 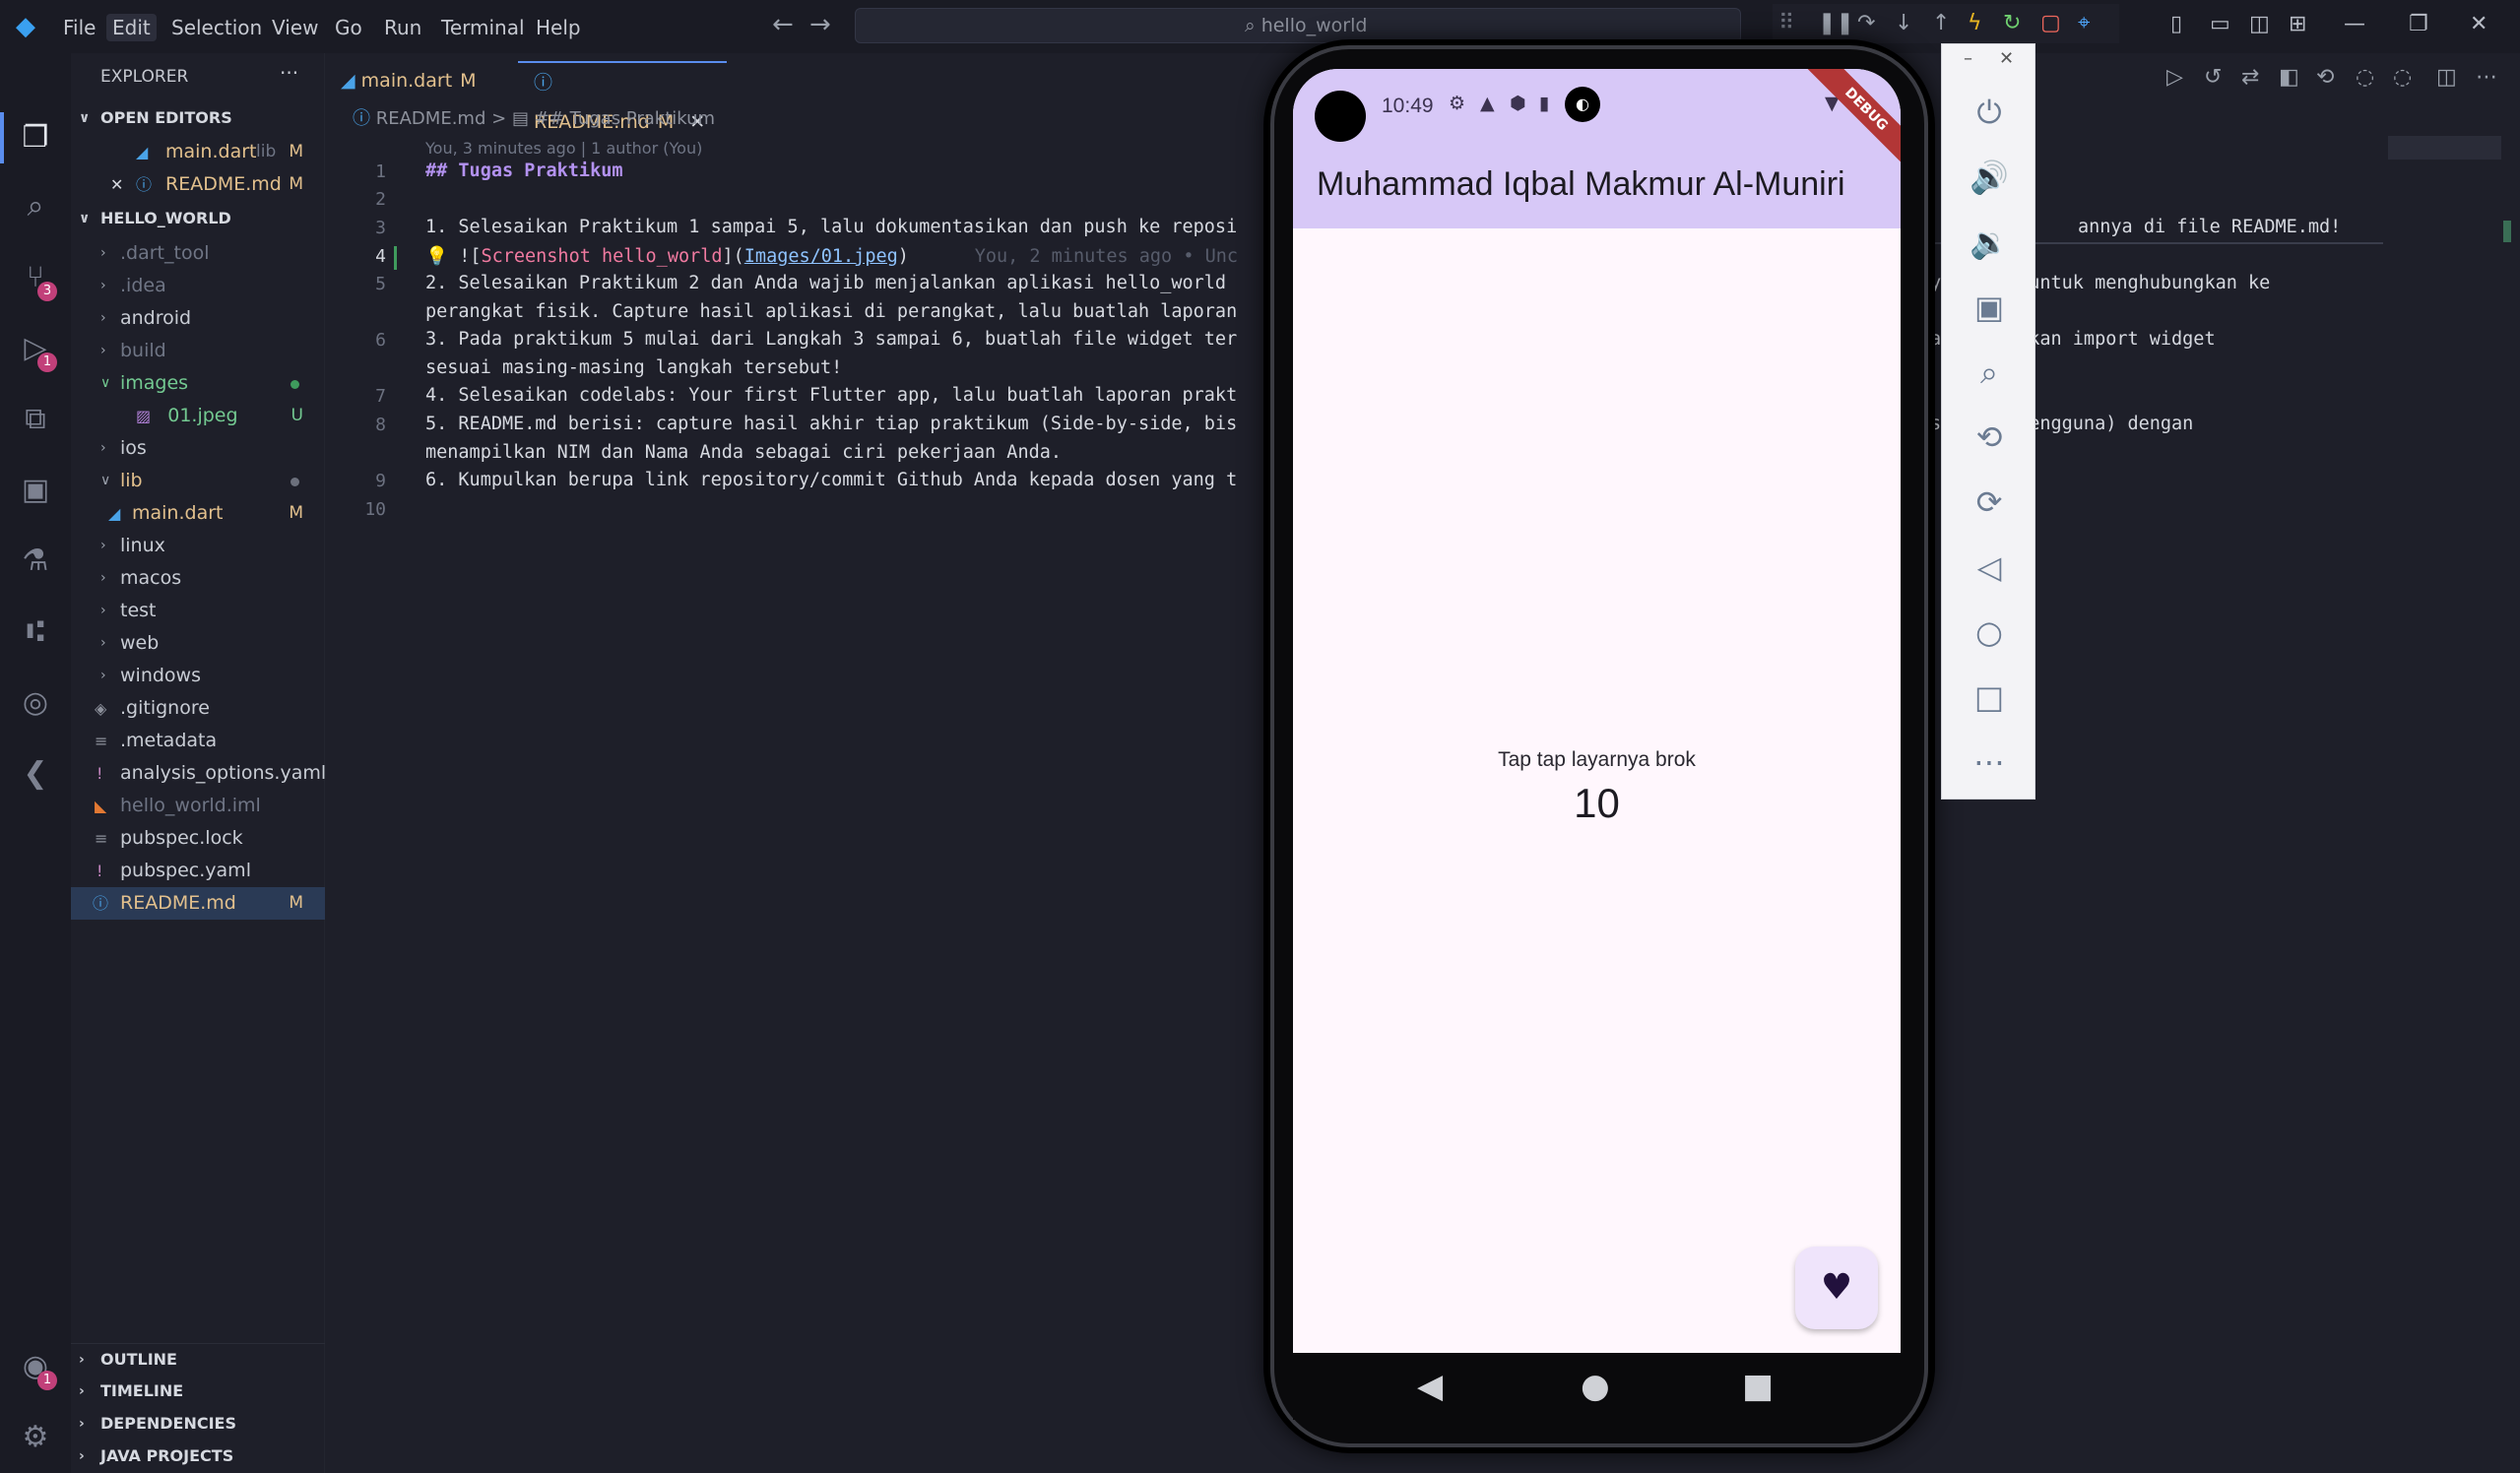 I want to click on open-preview-icon: ◧, so click(x=2289, y=77).